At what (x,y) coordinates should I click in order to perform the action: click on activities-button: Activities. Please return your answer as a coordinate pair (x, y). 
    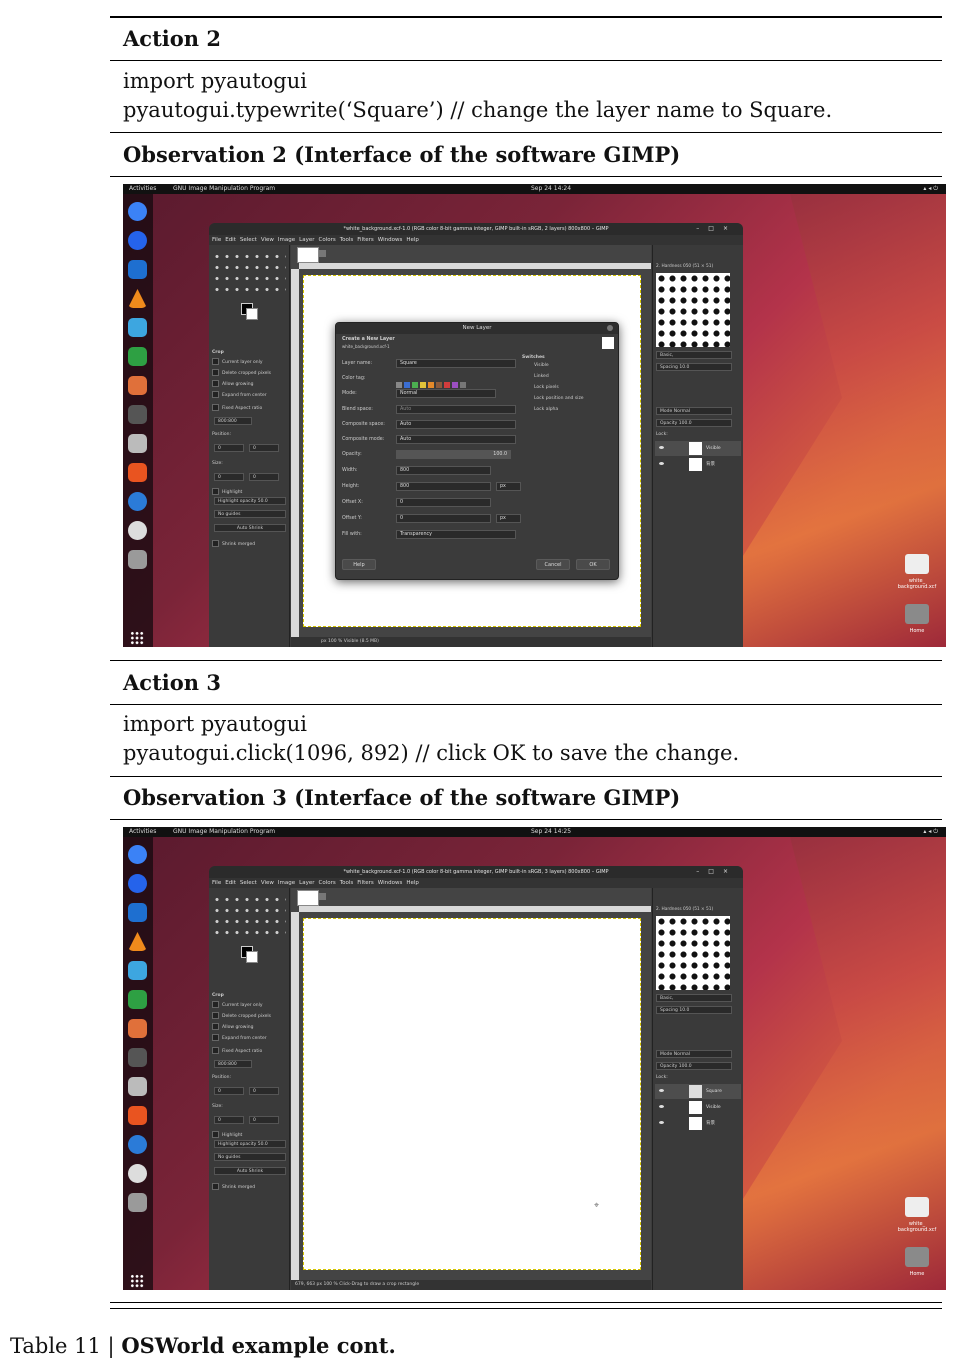
    Looking at the image, I should click on (142, 189).